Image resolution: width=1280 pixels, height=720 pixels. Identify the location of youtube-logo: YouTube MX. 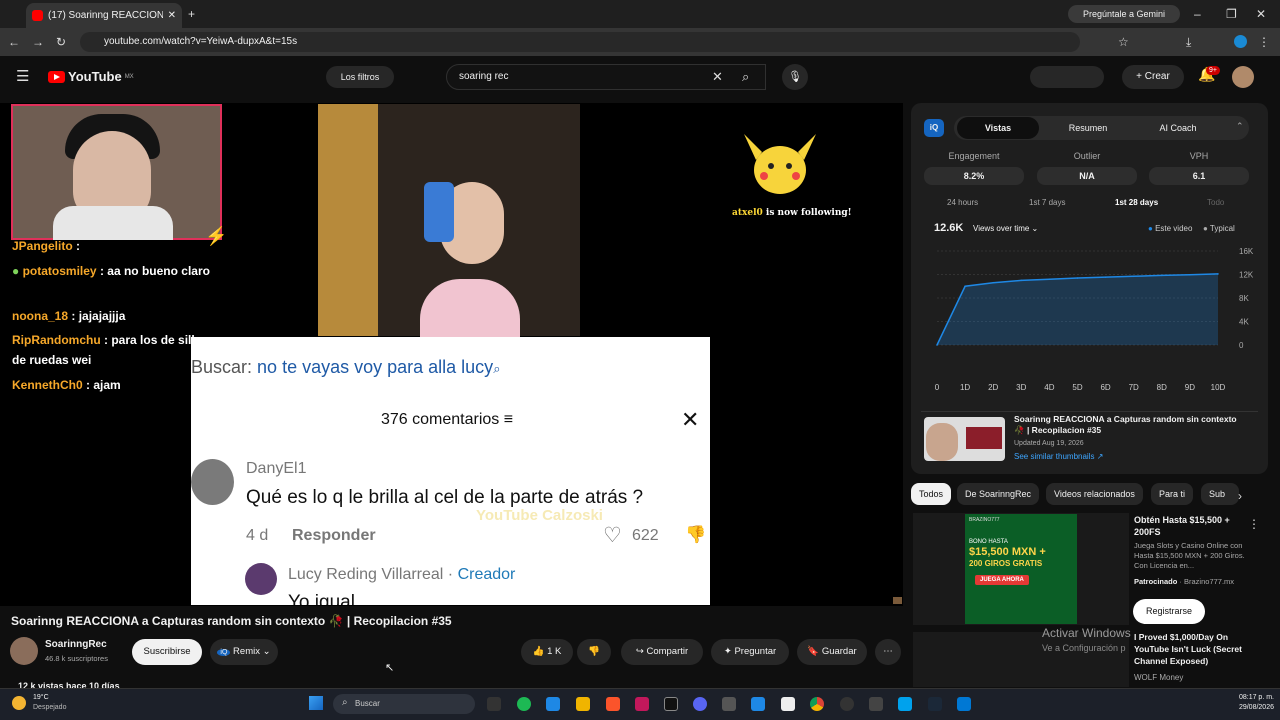
(91, 76).